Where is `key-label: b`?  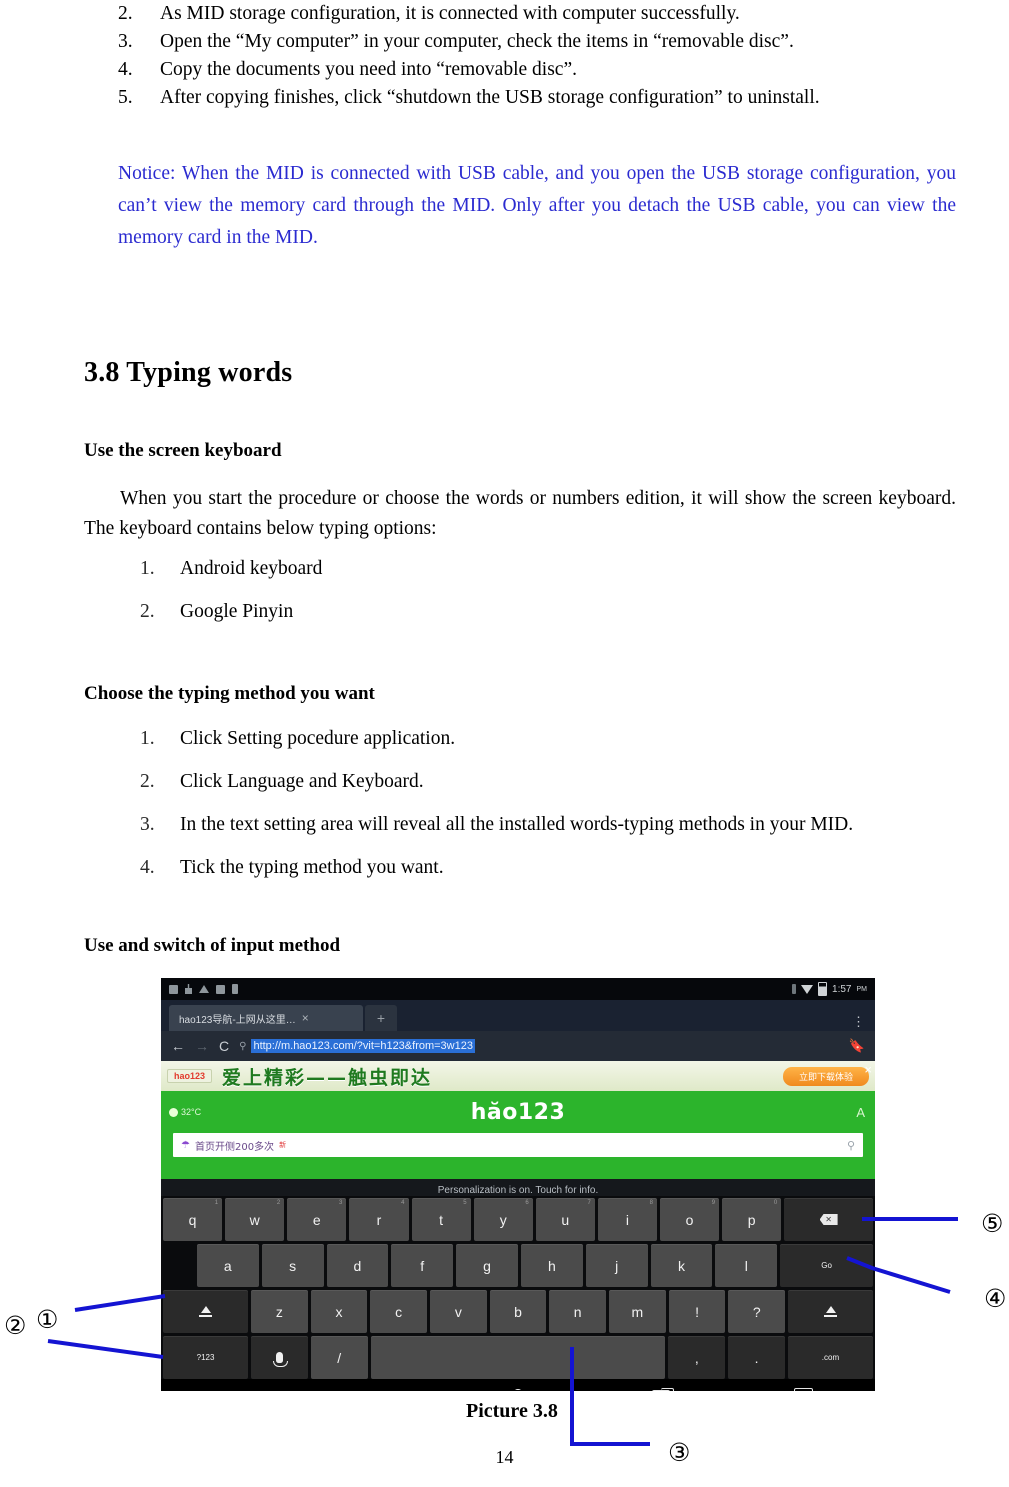 key-label: b is located at coordinates (518, 1311).